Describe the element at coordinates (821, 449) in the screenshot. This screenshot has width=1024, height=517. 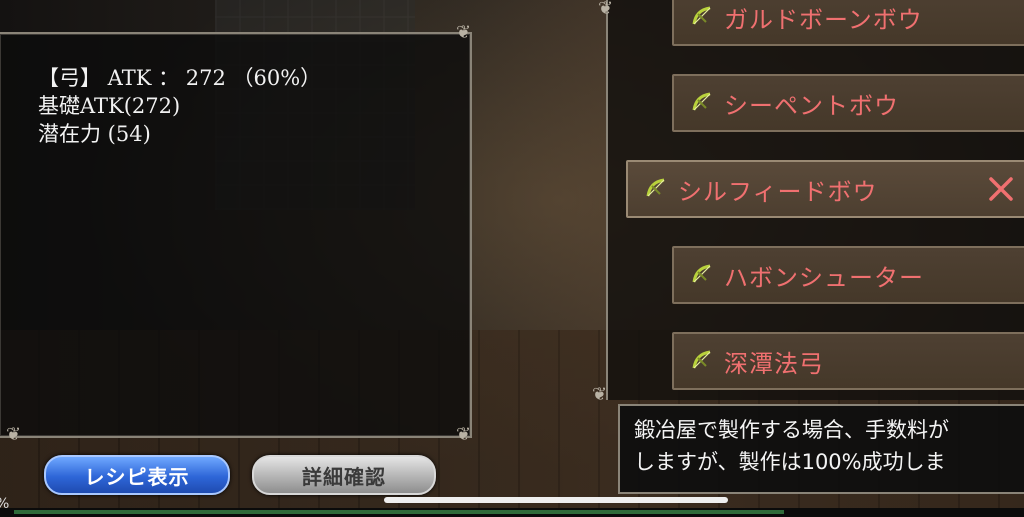
I see `description-box: 鍛冶屋で製作する場合、手数料が しますが、製作は100%成功しま` at that location.